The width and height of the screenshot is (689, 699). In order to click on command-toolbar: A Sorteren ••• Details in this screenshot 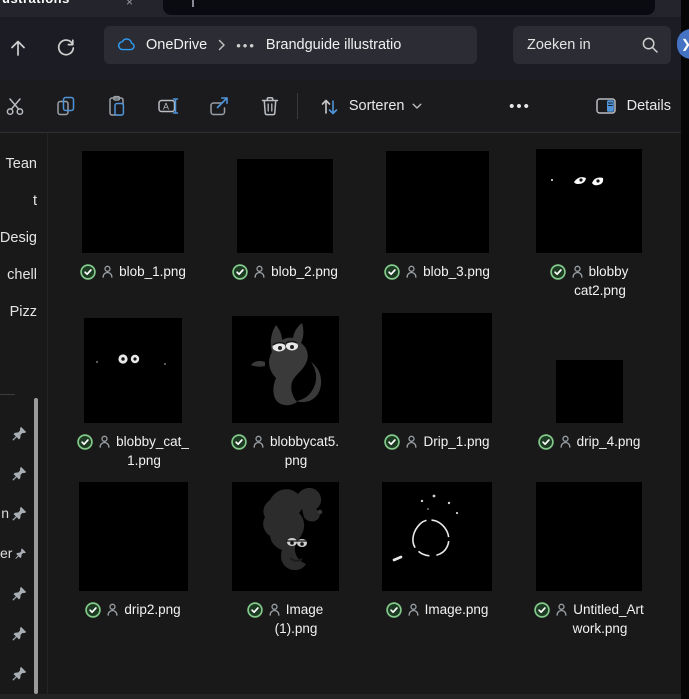, I will do `click(340, 106)`.